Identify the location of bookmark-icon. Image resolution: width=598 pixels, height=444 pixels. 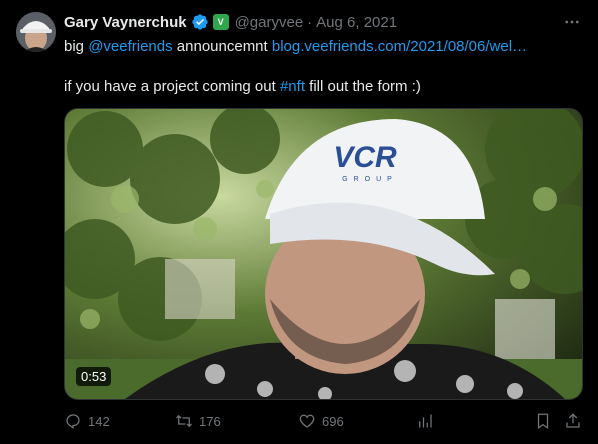
(543, 421).